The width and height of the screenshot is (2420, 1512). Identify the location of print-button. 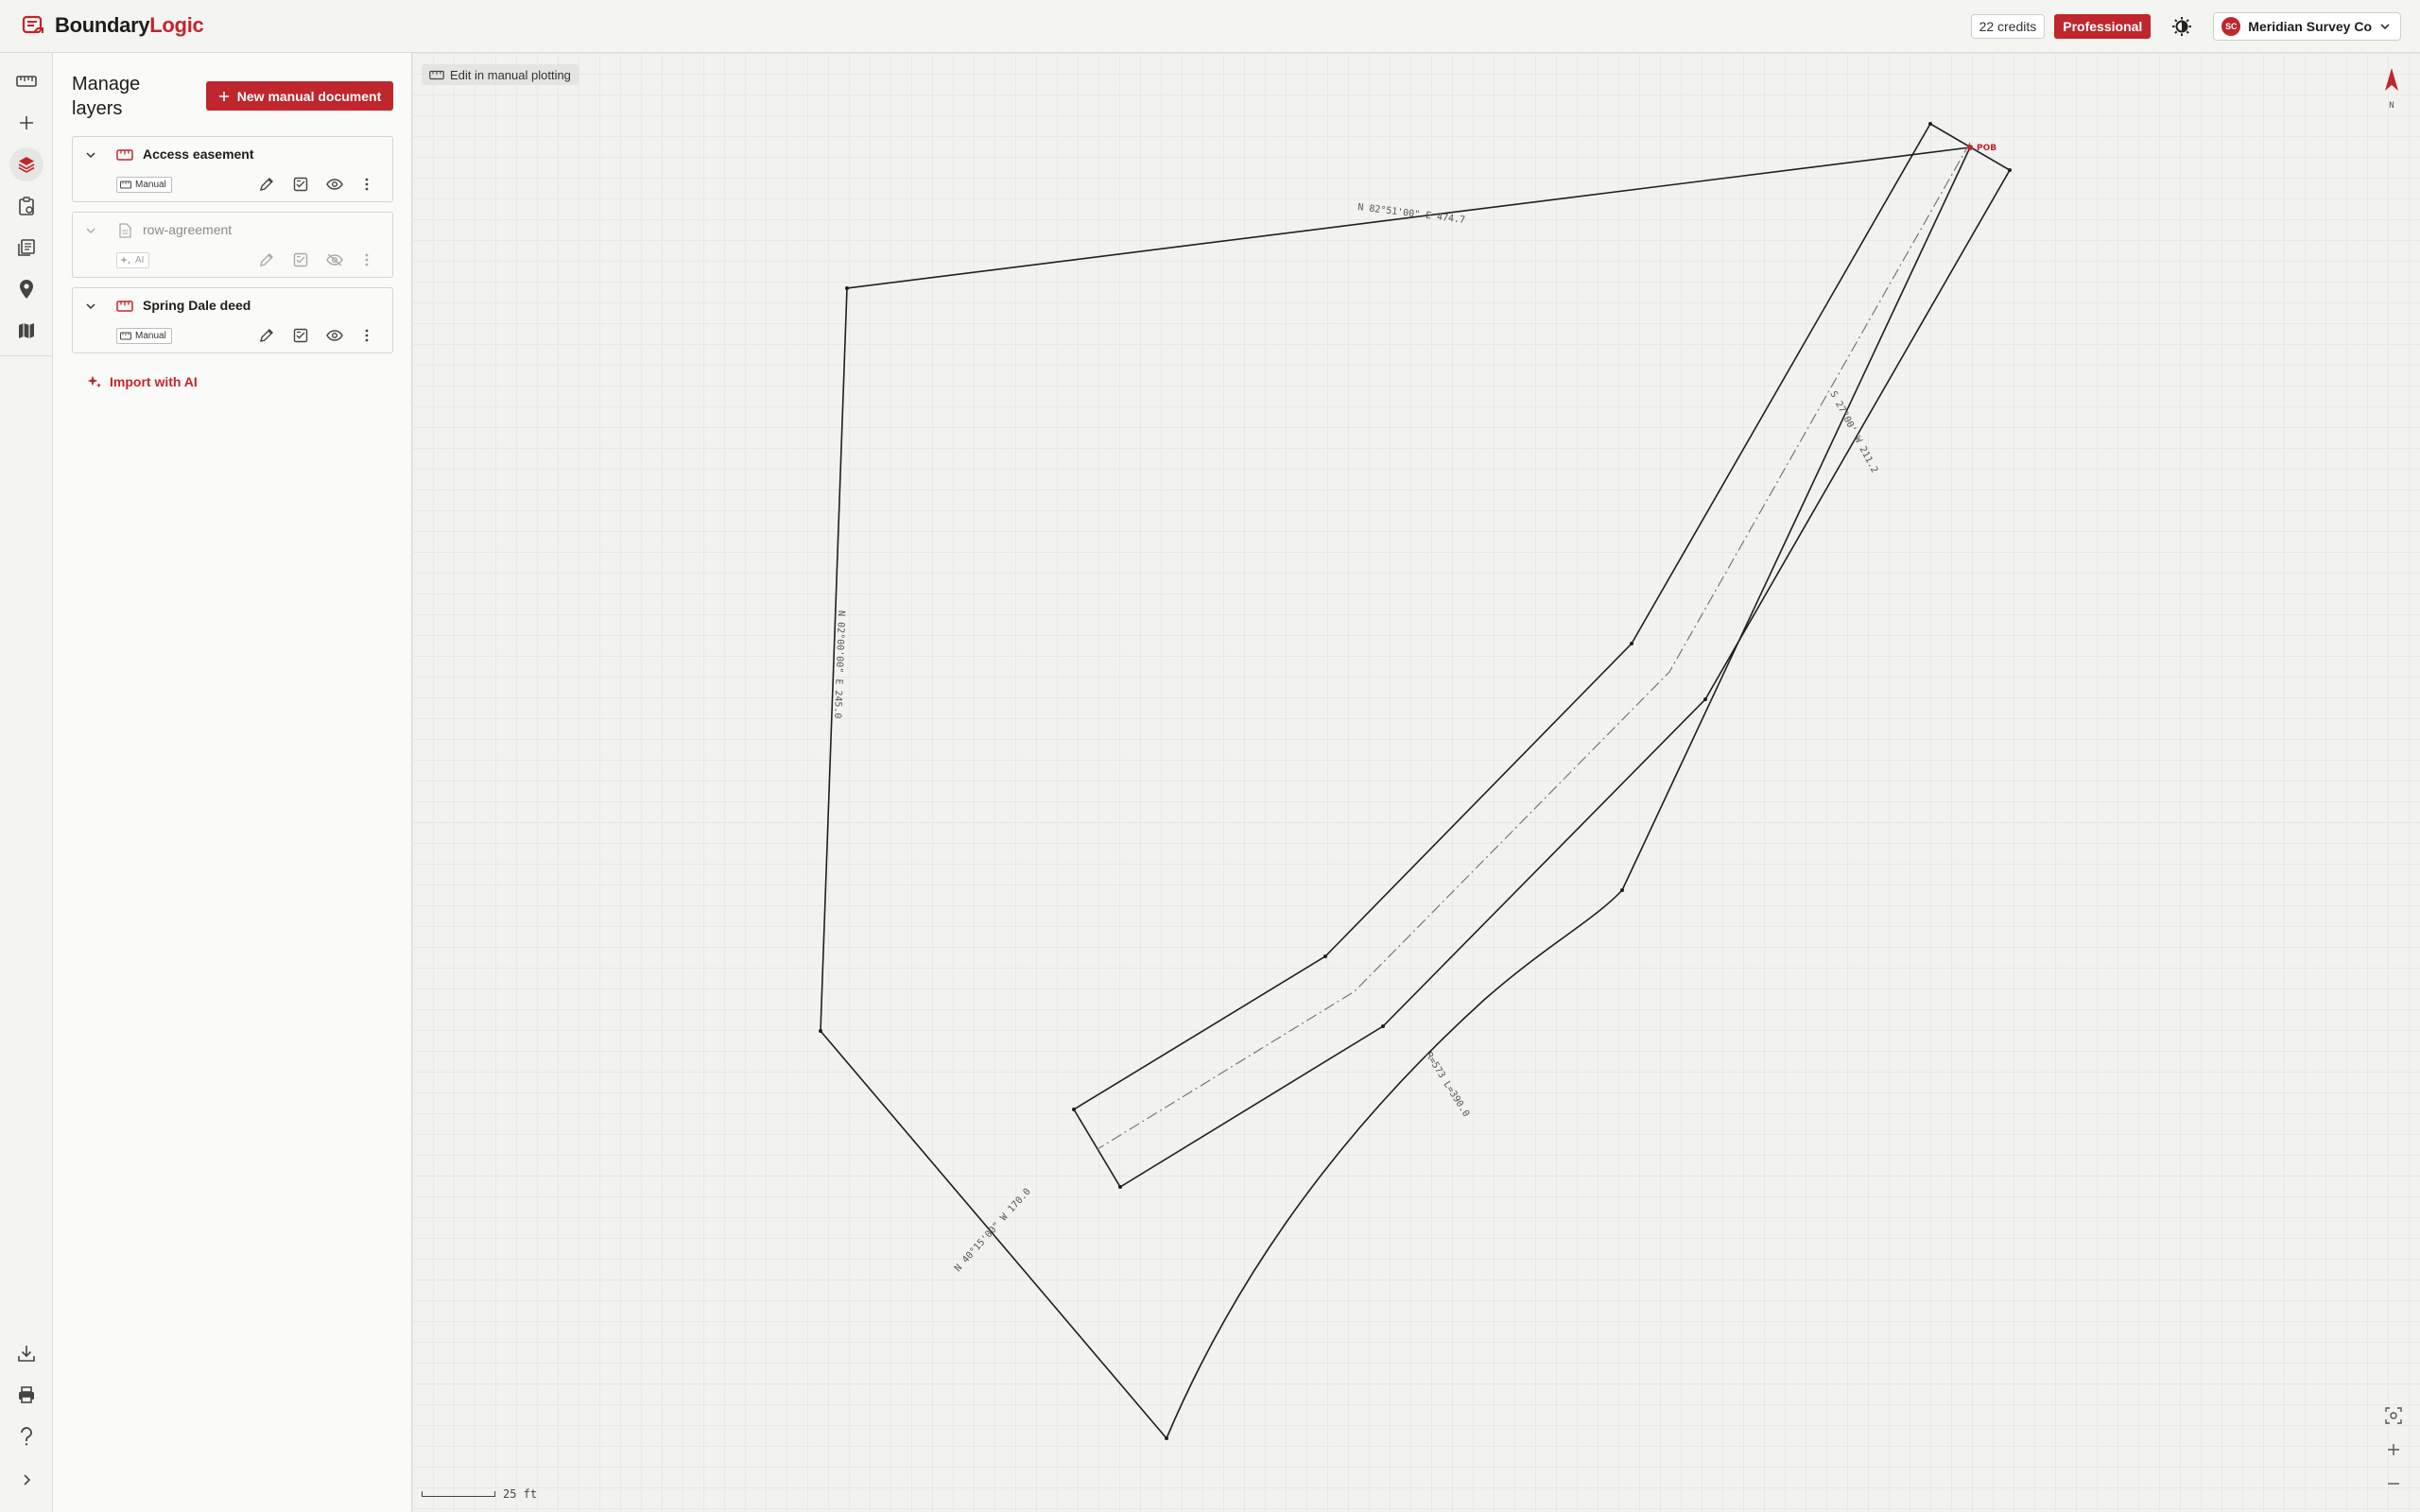
(26, 1395).